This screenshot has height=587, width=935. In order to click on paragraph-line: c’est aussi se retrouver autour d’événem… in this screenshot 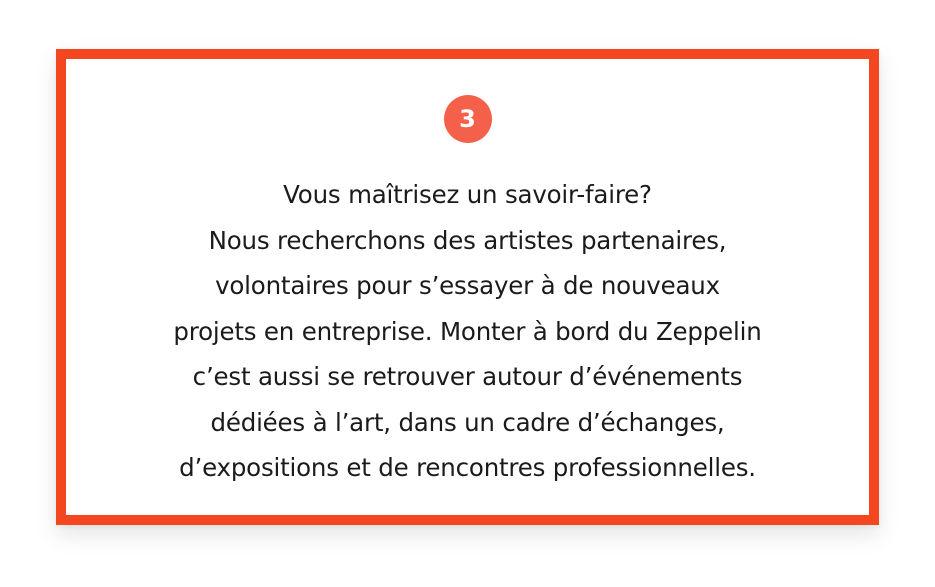, I will do `click(467, 376)`.